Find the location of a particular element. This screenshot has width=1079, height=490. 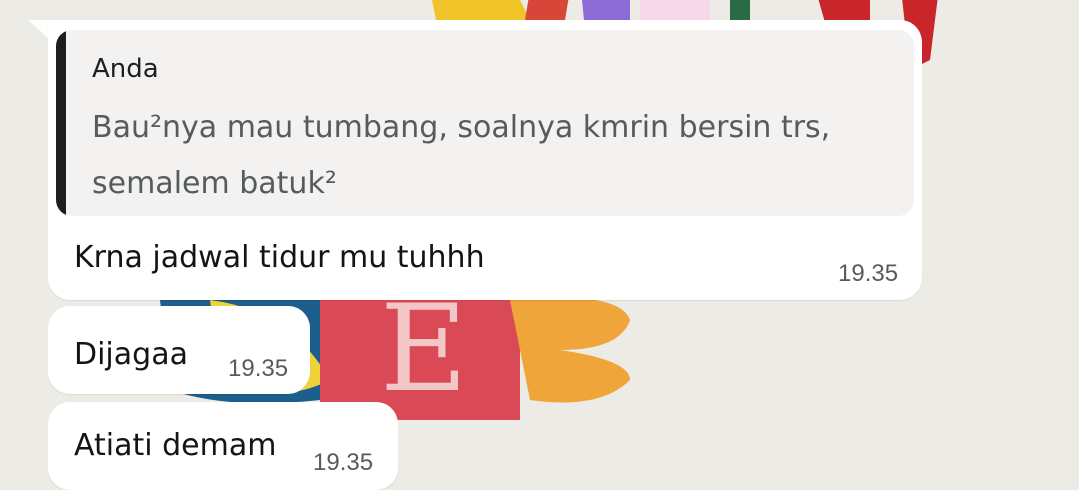

message-text: Atiati demam is located at coordinates (175, 445).